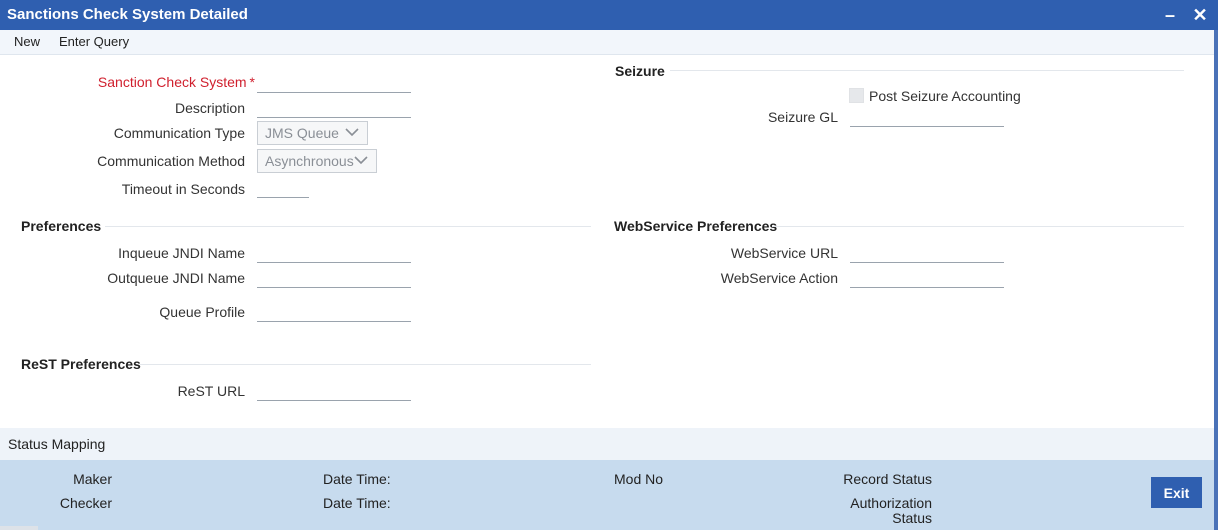 The image size is (1218, 530). Describe the element at coordinates (19, 528) in the screenshot. I see `bottom-tab-stub` at that location.